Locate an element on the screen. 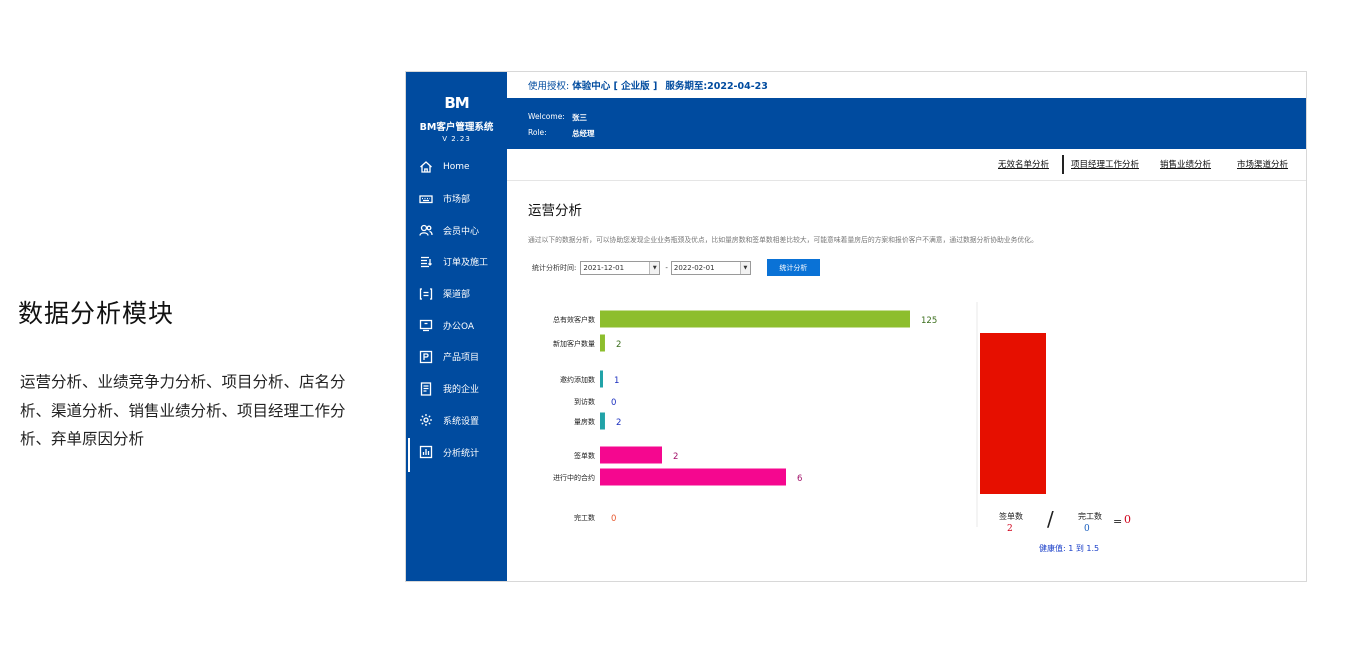  sidebar-item-label: 产品项目 is located at coordinates (461, 358).